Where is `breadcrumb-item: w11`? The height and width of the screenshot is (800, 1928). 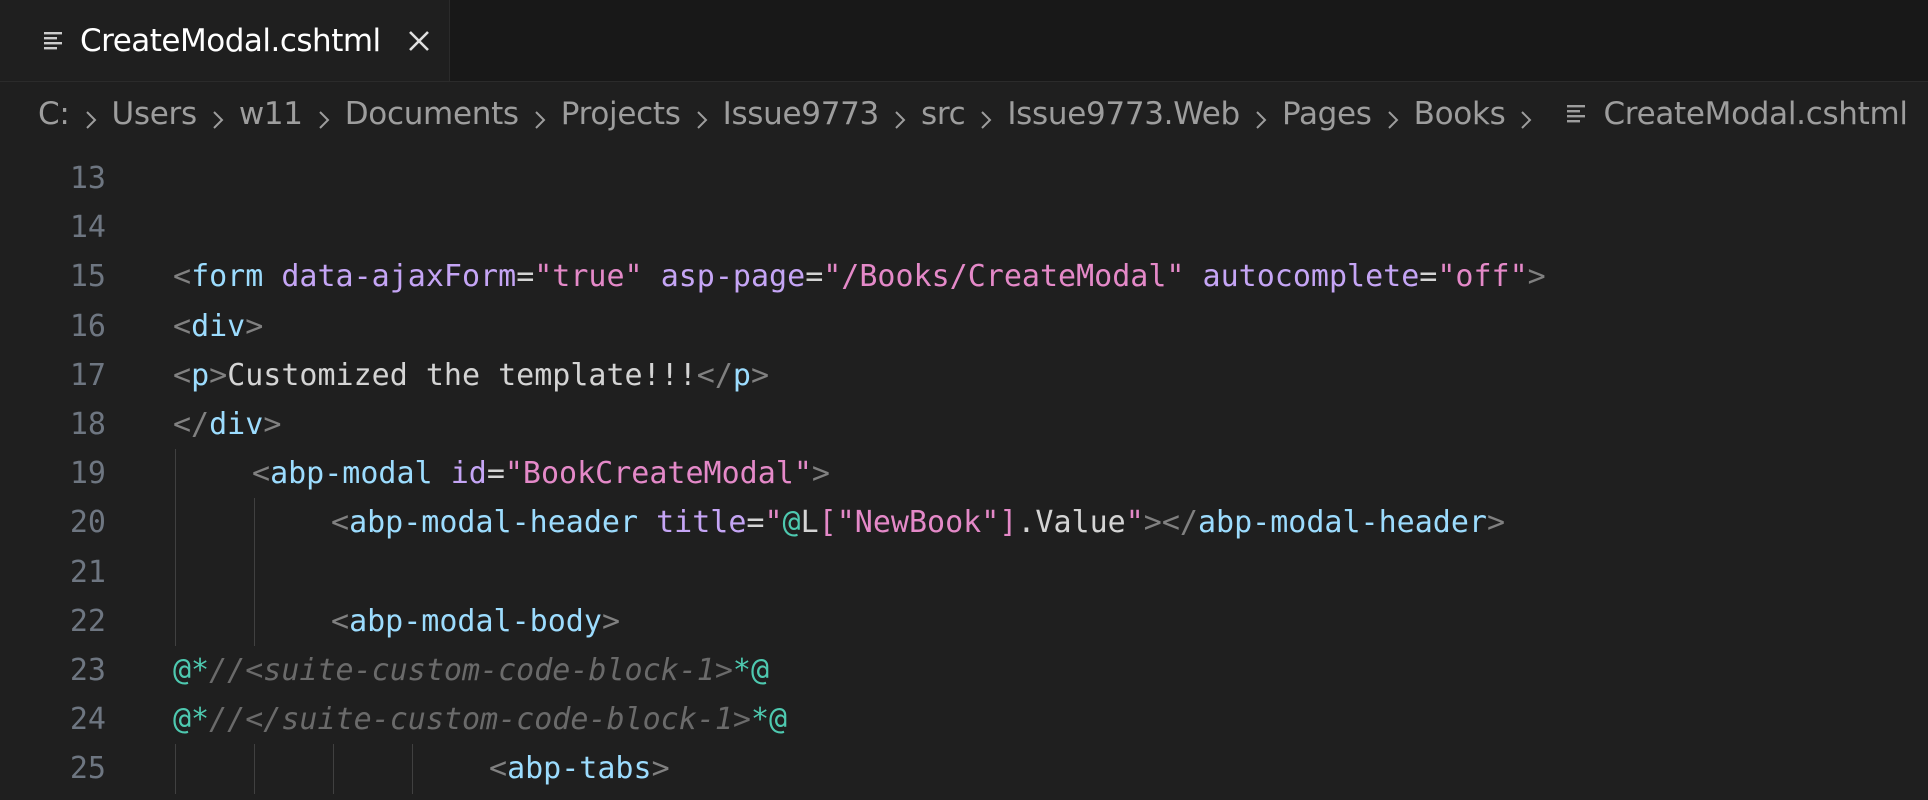 breadcrumb-item: w11 is located at coordinates (271, 114).